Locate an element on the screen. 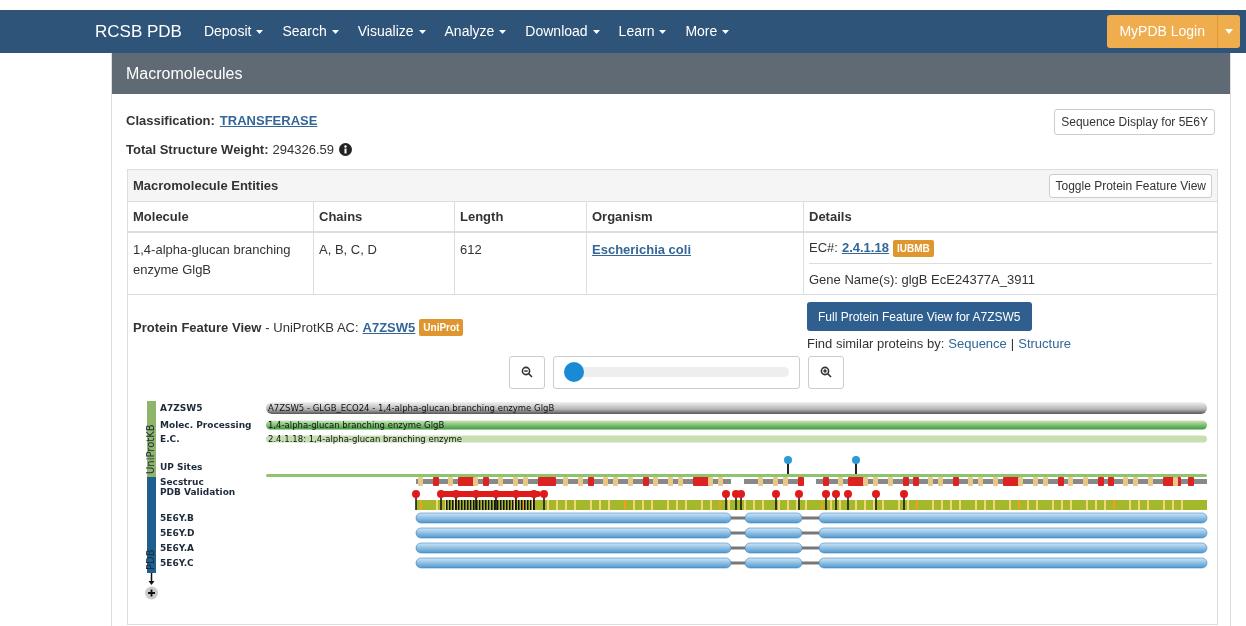 The height and width of the screenshot is (626, 1246). column-header: Length is located at coordinates (482, 216).